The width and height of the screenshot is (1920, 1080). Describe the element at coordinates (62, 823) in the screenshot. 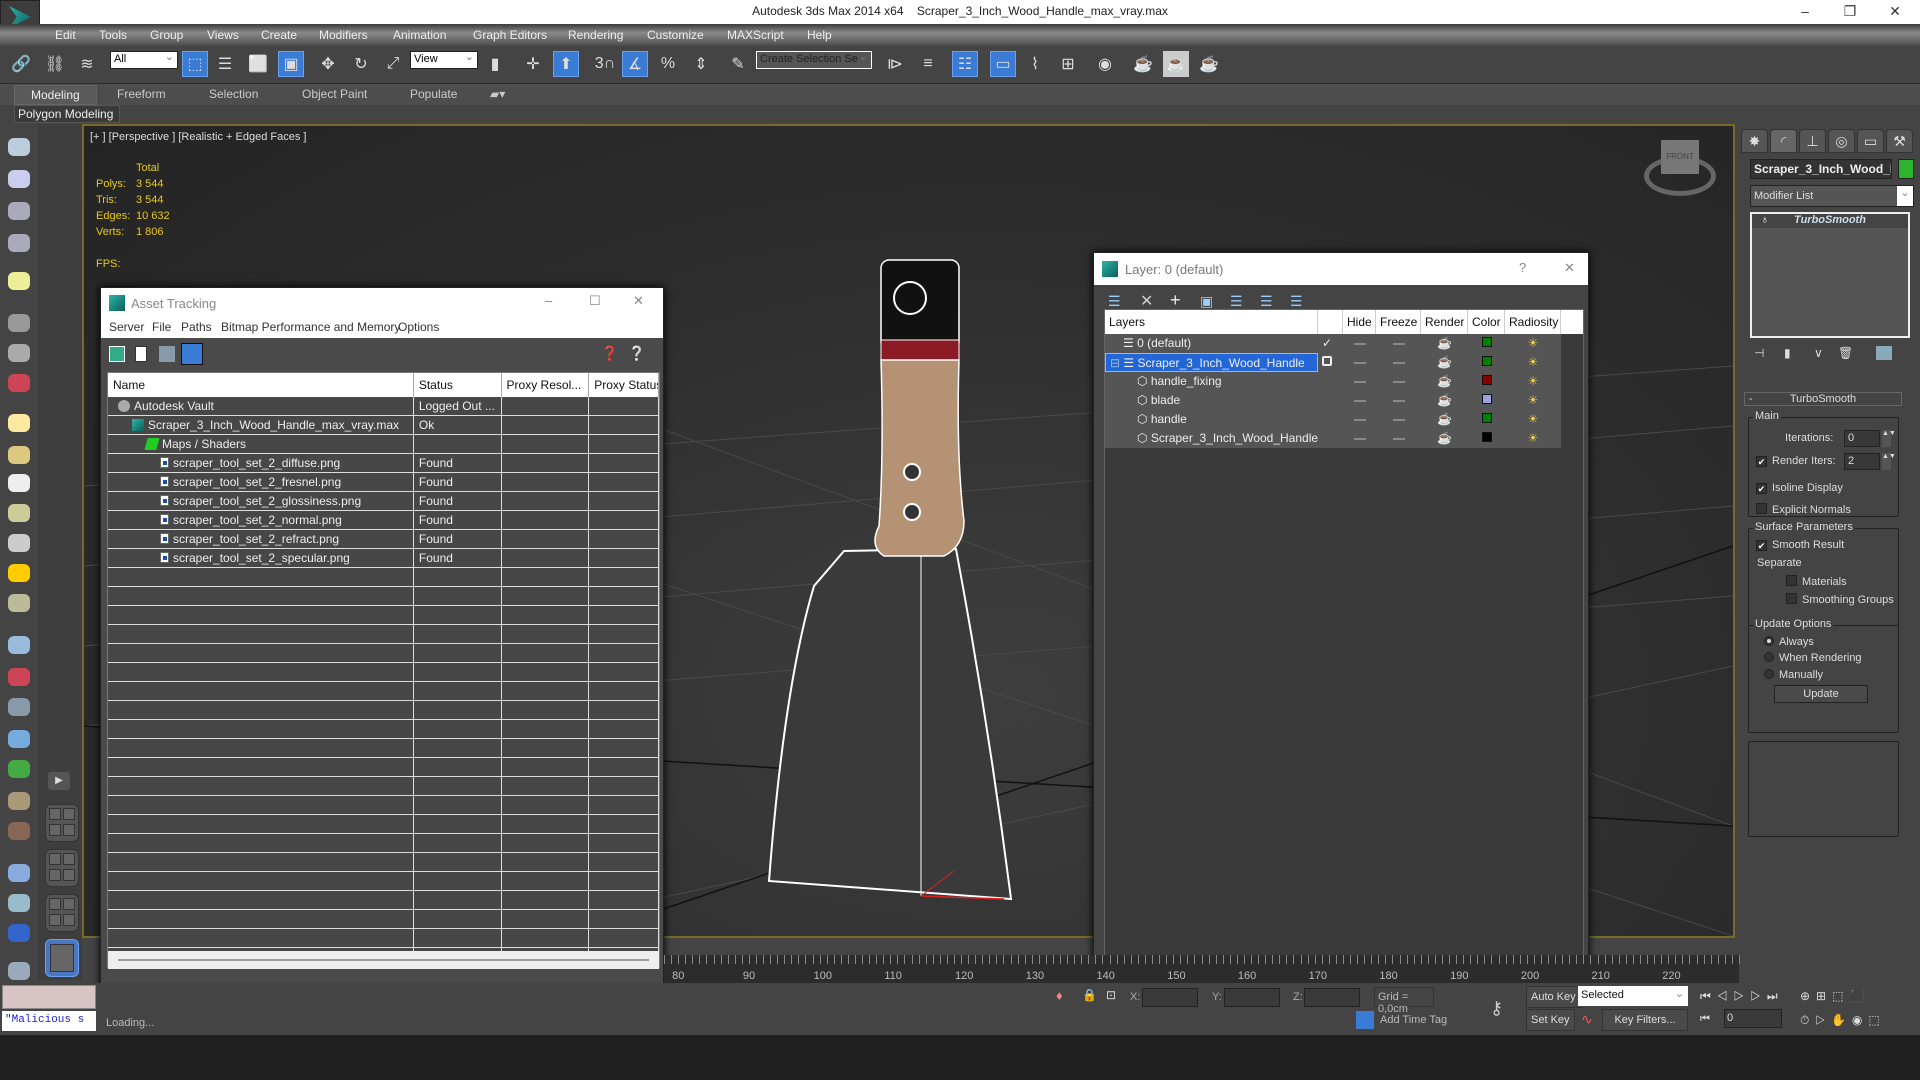

I see `viewport-layout-4-icon` at that location.